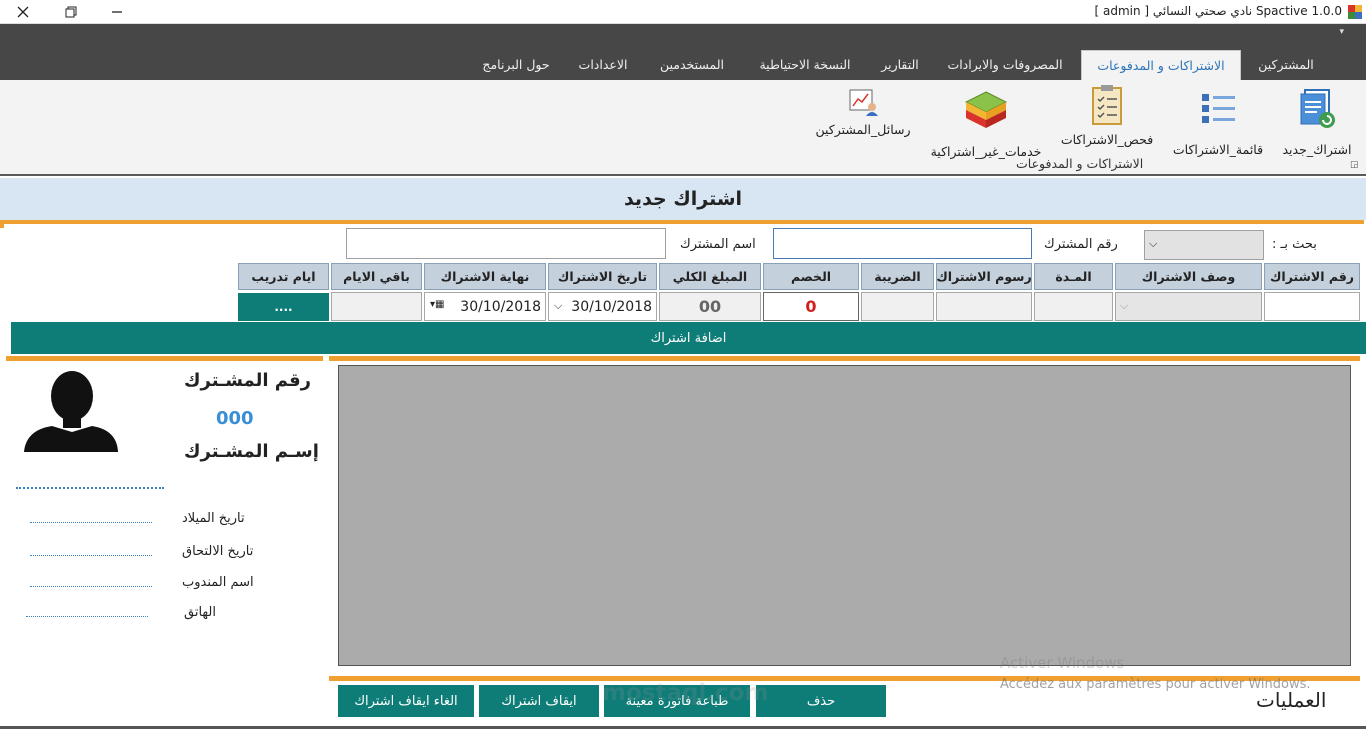 This screenshot has width=1366, height=729. I want to click on agent-name-value, so click(91, 586).